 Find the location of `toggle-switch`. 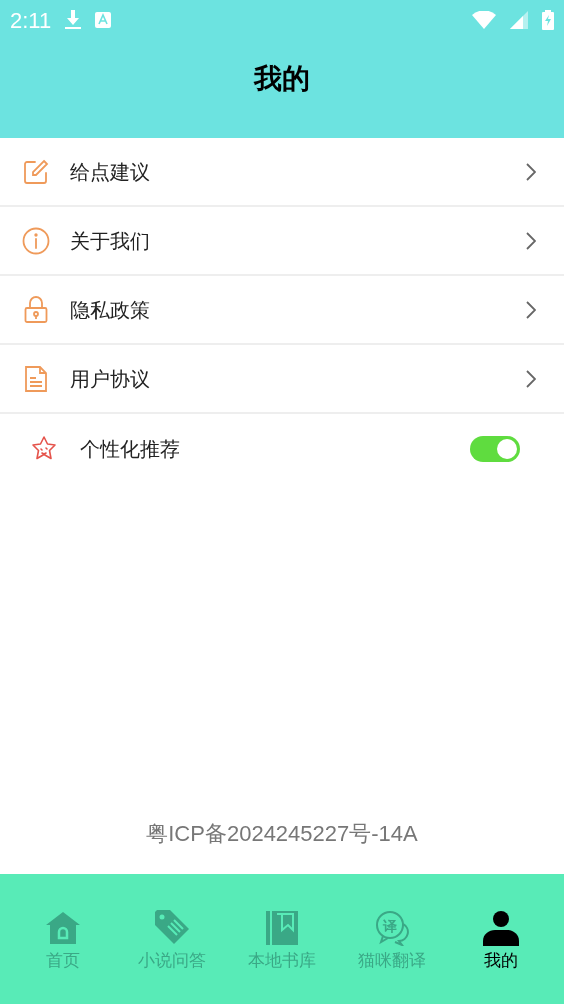

toggle-switch is located at coordinates (495, 449).